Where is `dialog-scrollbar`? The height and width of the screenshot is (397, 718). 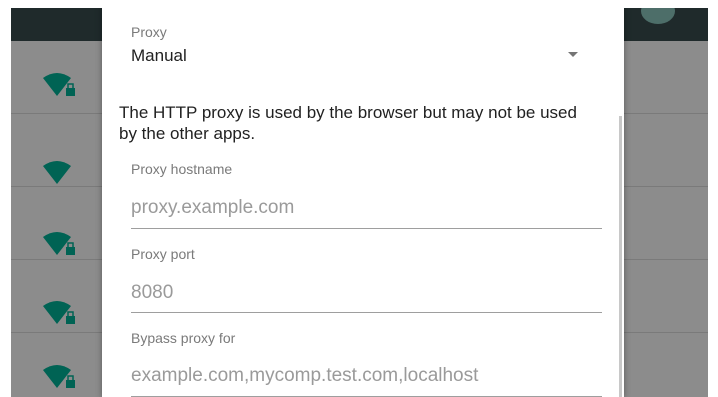
dialog-scrollbar is located at coordinates (620, 256).